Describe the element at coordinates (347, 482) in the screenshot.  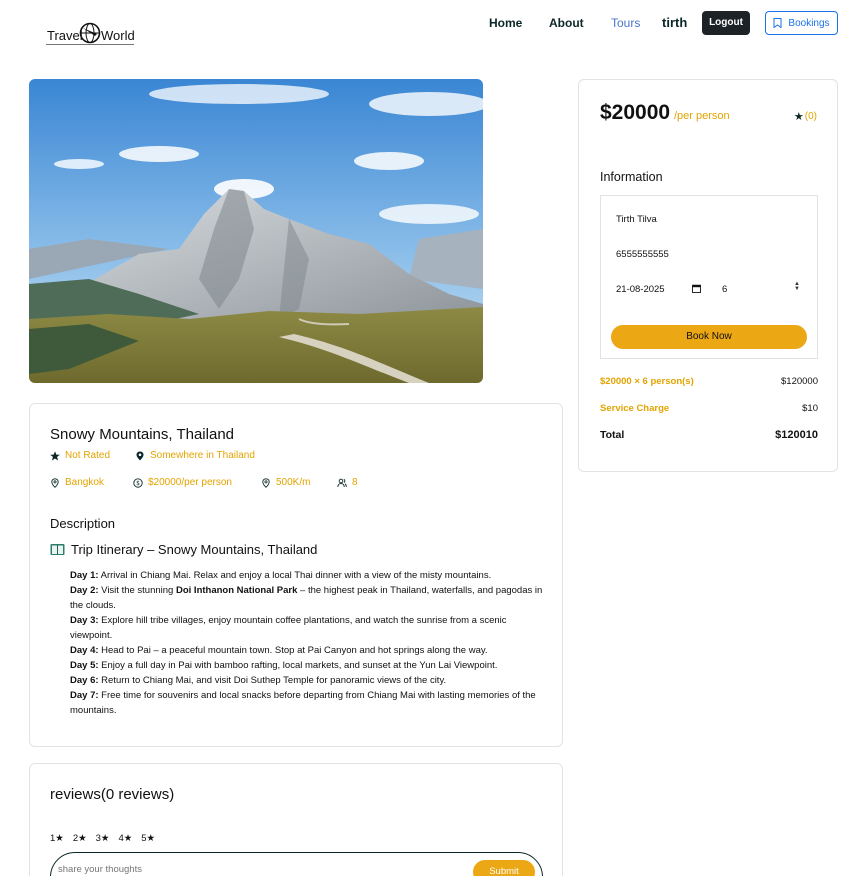
I see `tour-group-size: 8` at that location.